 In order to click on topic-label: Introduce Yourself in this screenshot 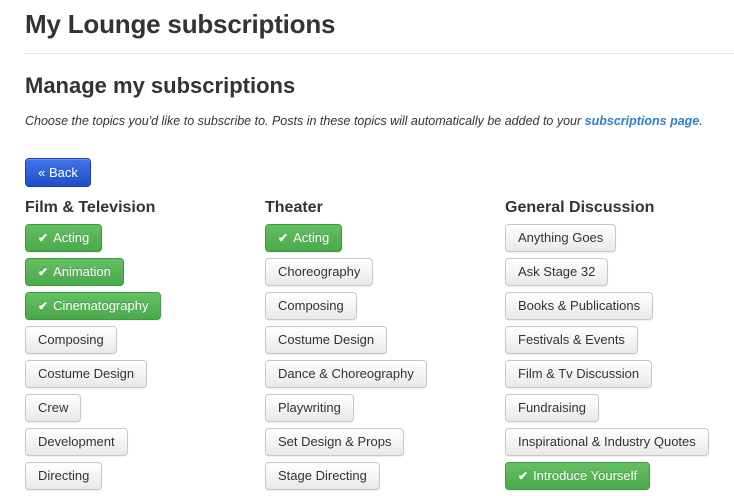, I will do `click(585, 475)`.